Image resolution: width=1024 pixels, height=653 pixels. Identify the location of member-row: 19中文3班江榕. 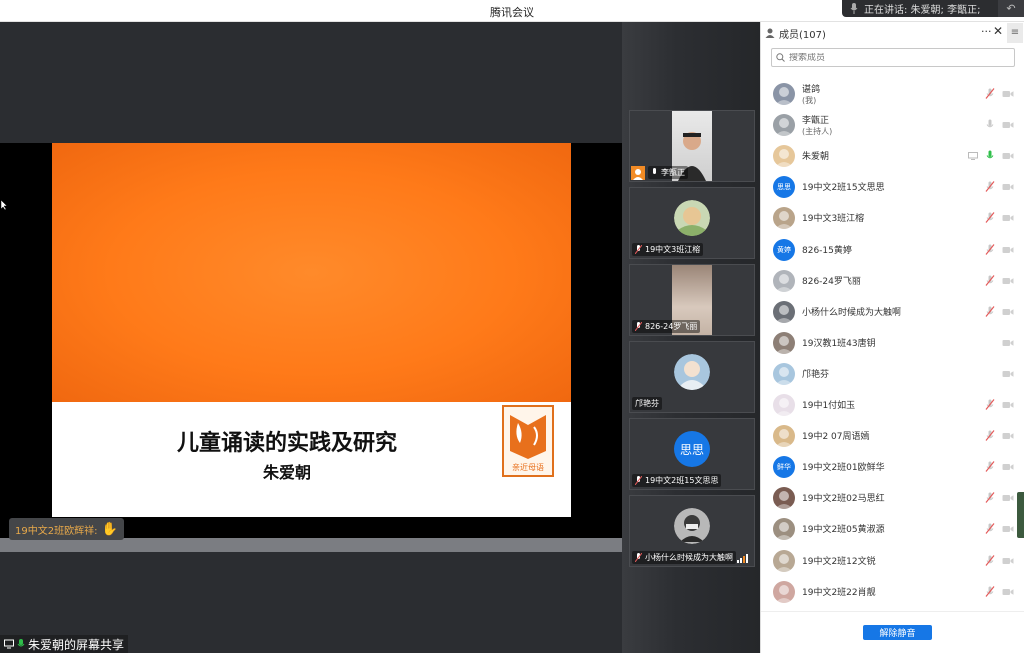
(892, 217).